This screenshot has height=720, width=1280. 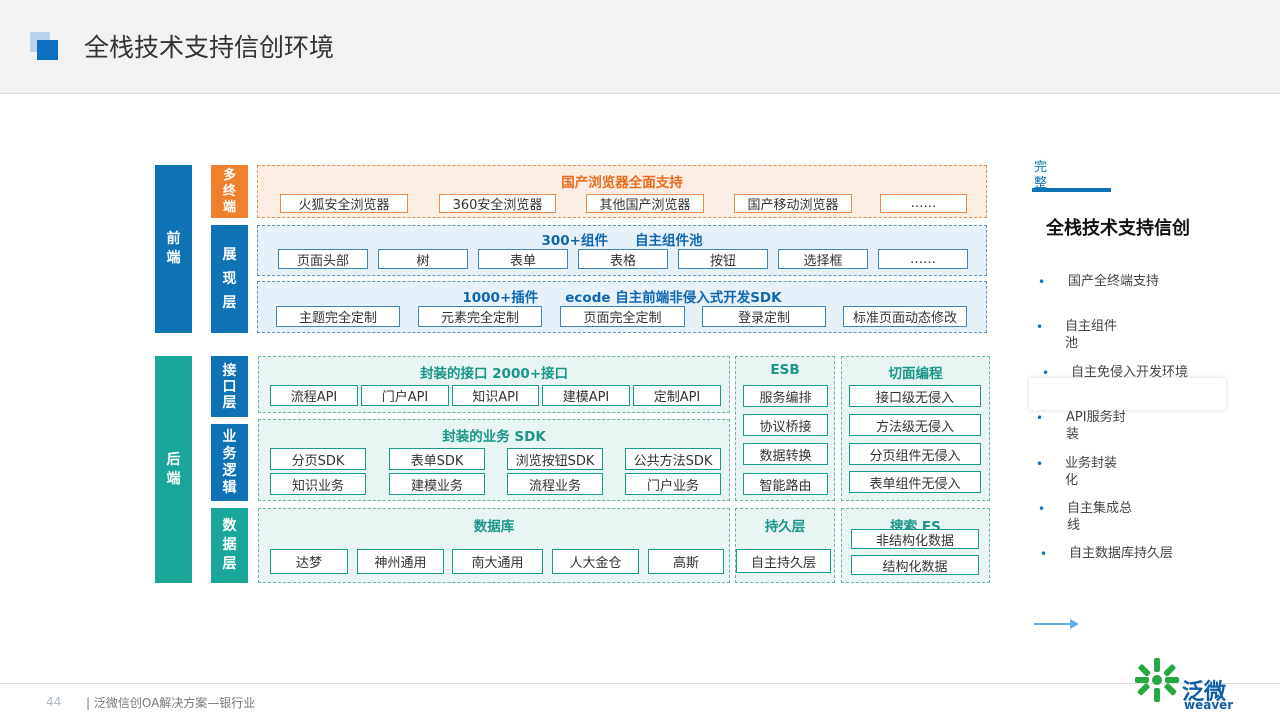 What do you see at coordinates (1157, 680) in the screenshot?
I see `weaver-logo-icon` at bounding box center [1157, 680].